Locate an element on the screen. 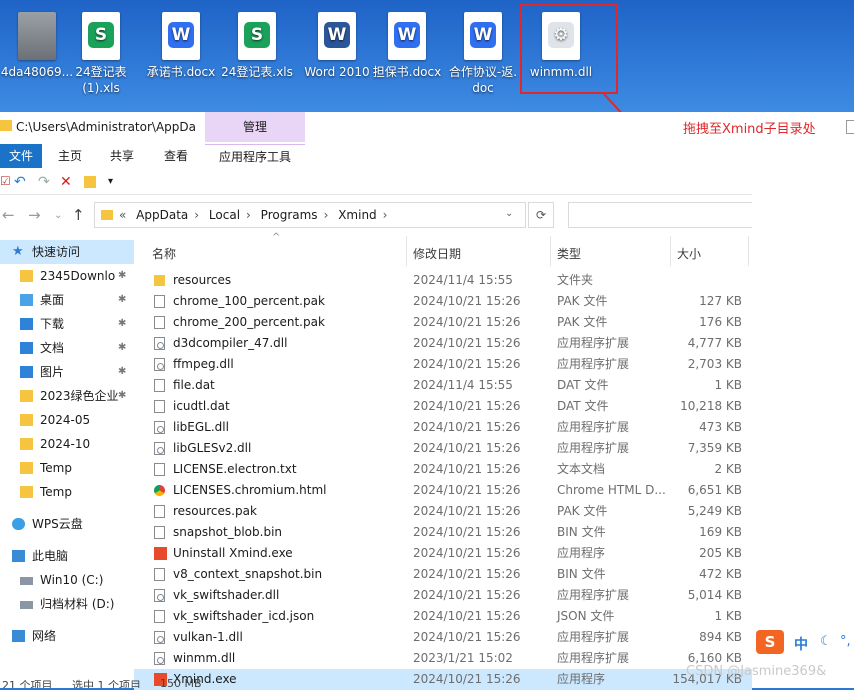 The image size is (854, 690). sidebar-item: WPS云盘 is located at coordinates (67, 524).